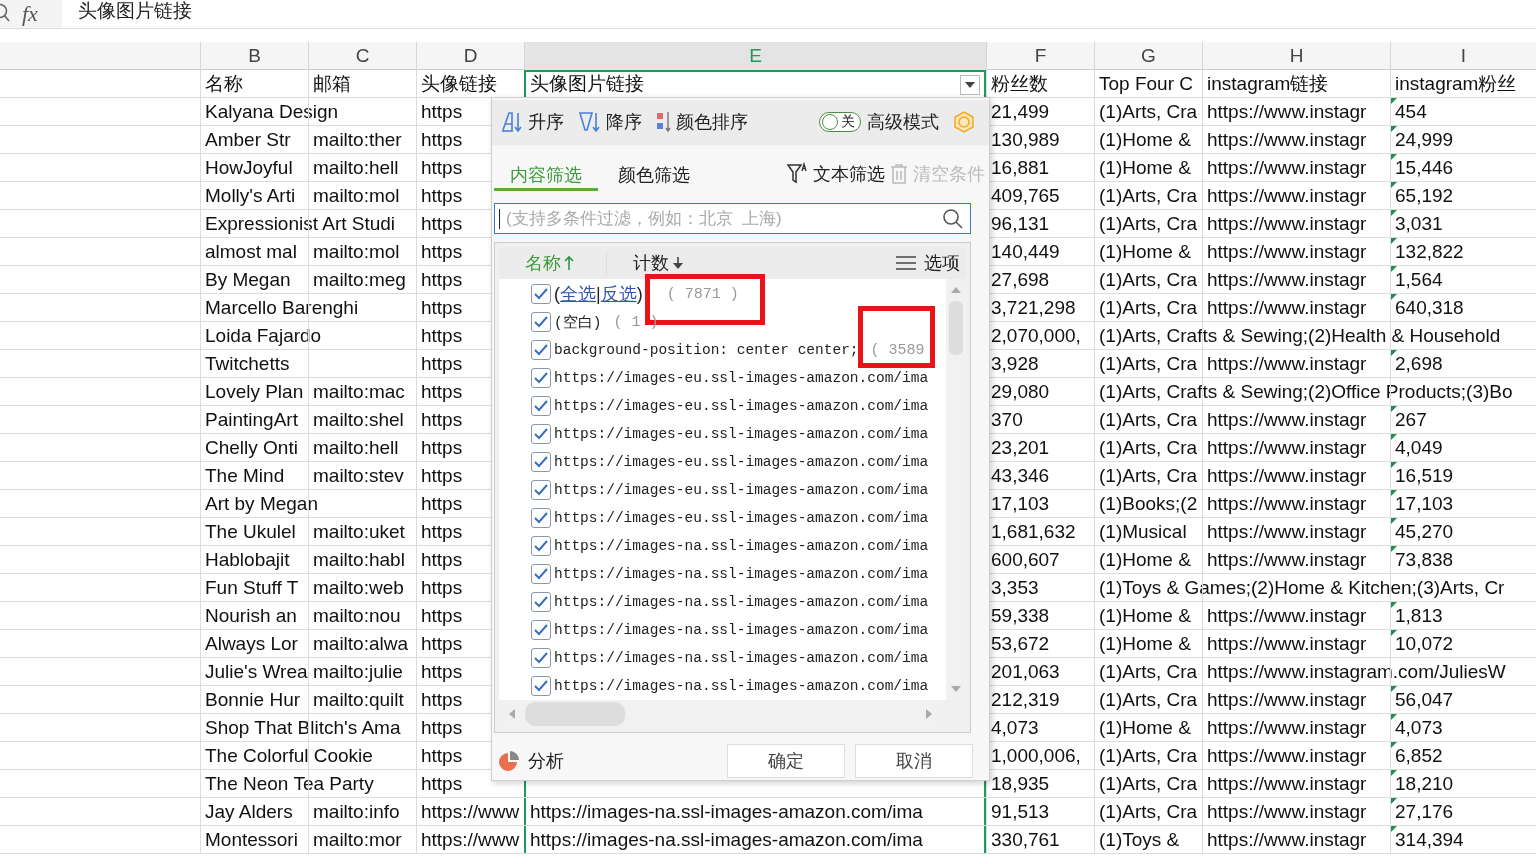 The height and width of the screenshot is (864, 1536). What do you see at coordinates (1025, 195) in the screenshot?
I see `table-cell: 409,765` at bounding box center [1025, 195].